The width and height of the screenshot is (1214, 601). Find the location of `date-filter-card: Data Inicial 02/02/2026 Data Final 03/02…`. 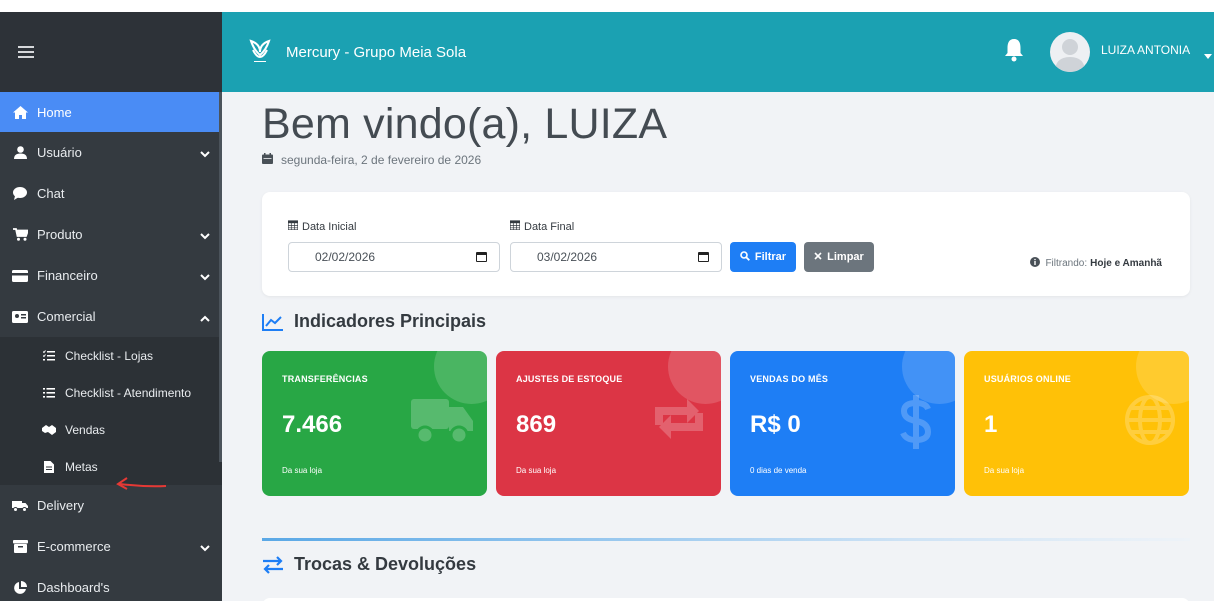

date-filter-card: Data Inicial 02/02/2026 Data Final 03/02… is located at coordinates (726, 244).